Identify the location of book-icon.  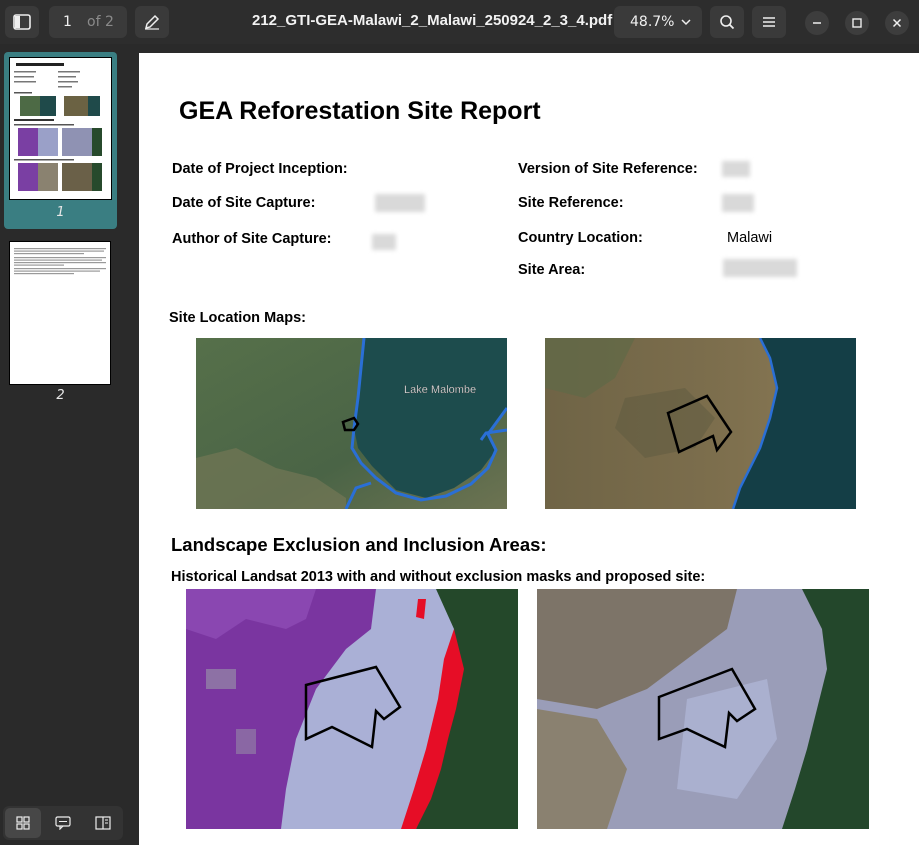
(103, 823).